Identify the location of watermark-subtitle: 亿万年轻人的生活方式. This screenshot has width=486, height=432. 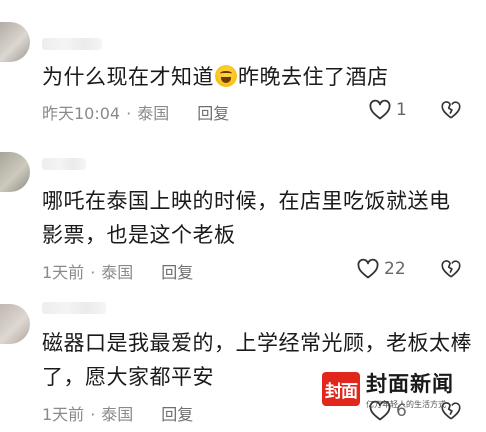
(406, 404).